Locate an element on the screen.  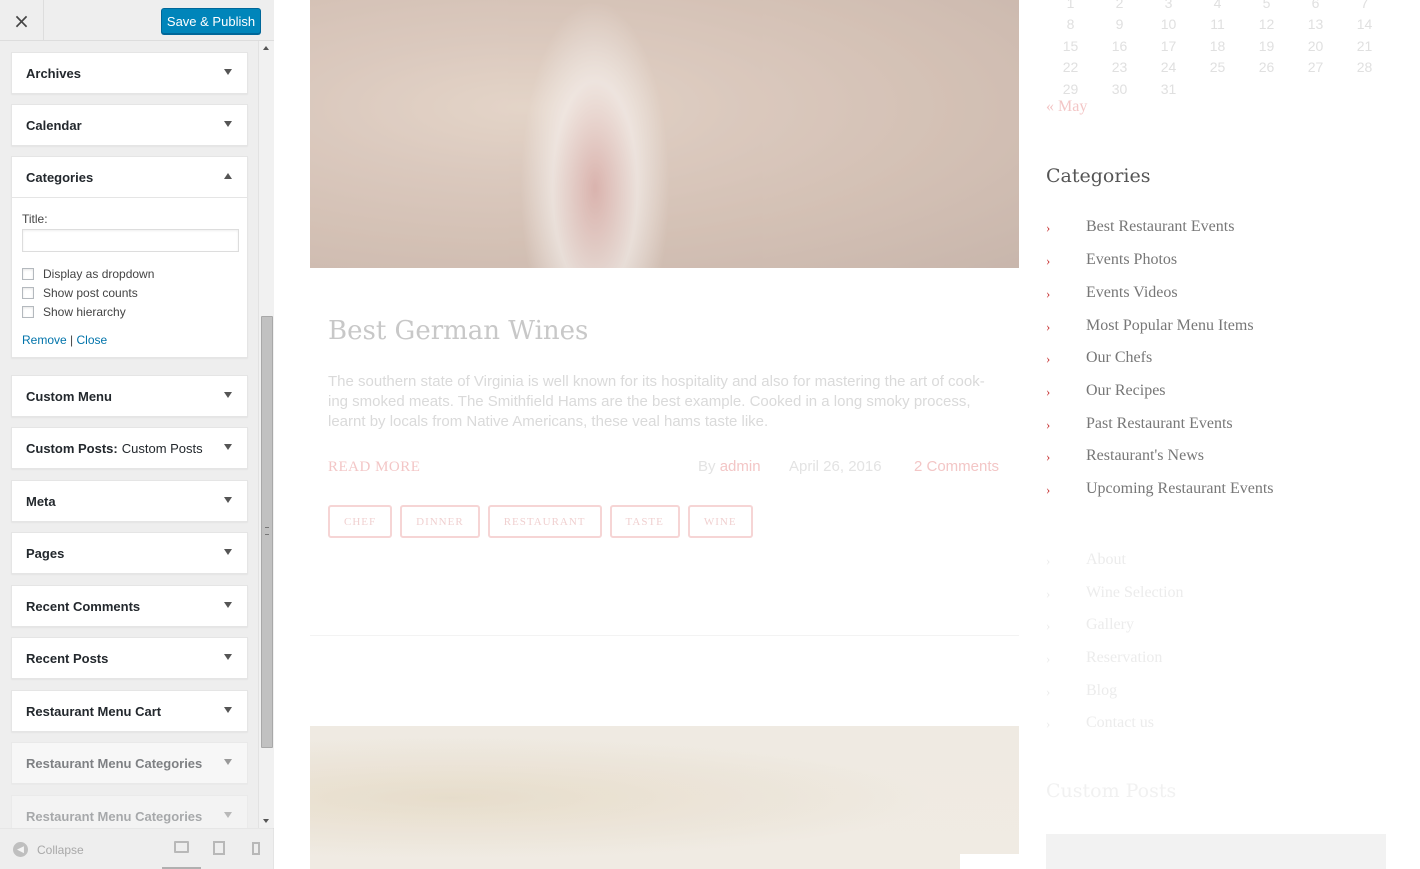
page-item: › Contact us is located at coordinates (1206, 724).